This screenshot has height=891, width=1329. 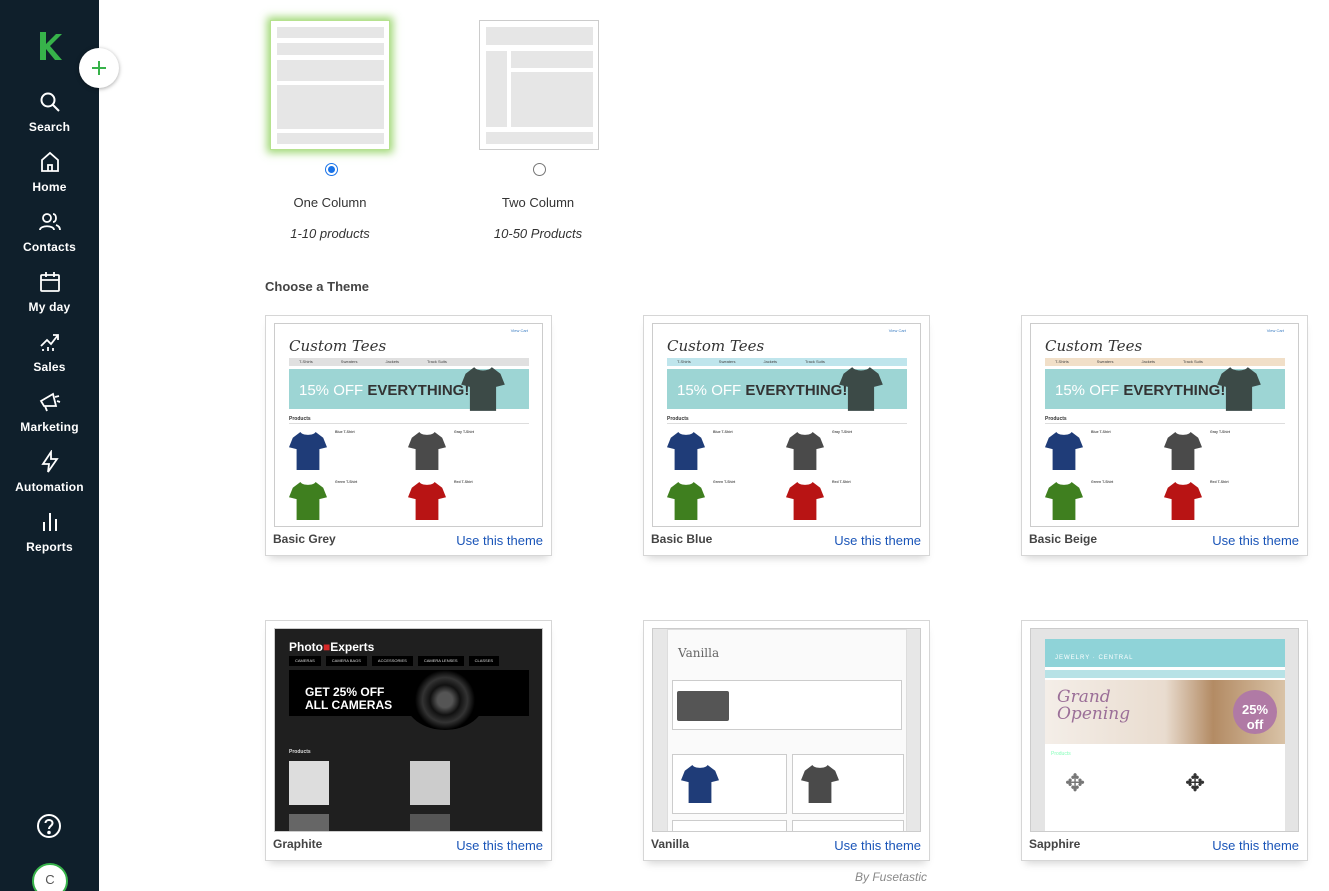 What do you see at coordinates (49, 427) in the screenshot?
I see `nav-marketing-label: Marketing` at bounding box center [49, 427].